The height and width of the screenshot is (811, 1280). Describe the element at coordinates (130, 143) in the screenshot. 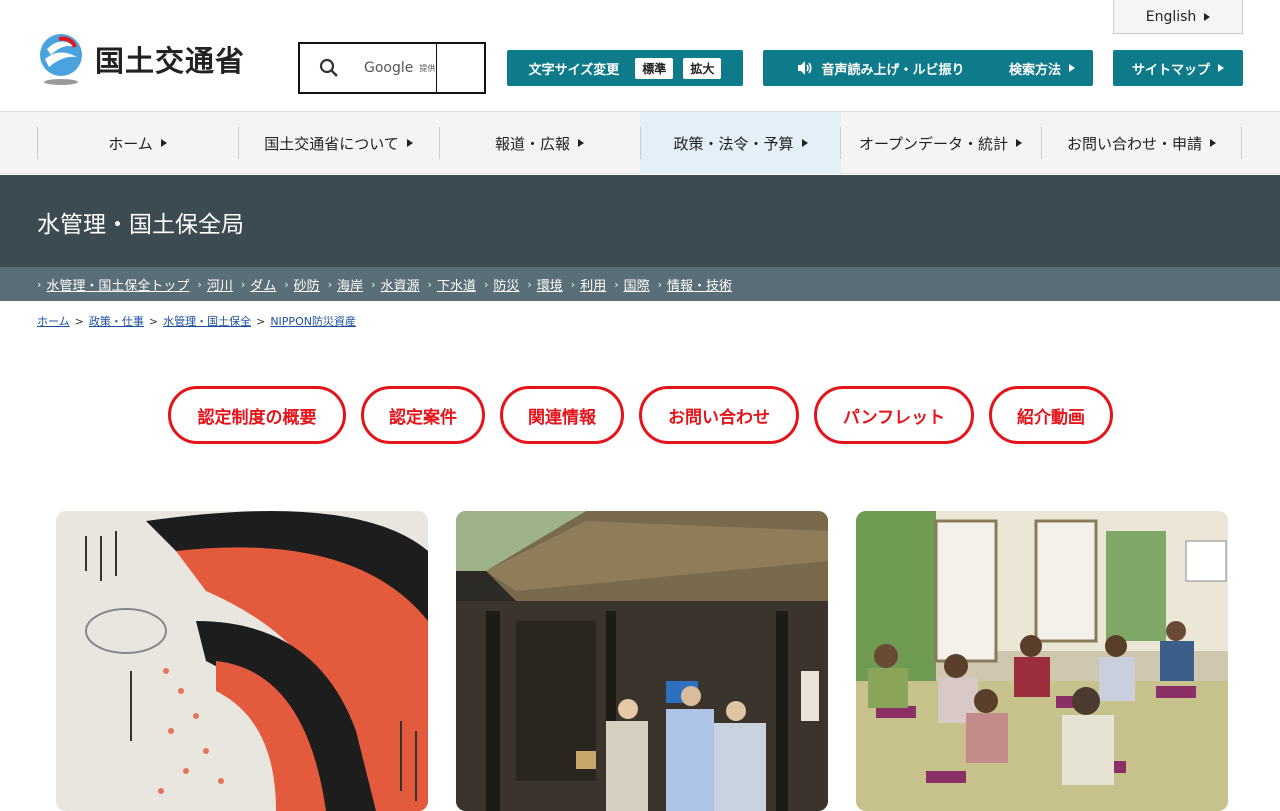

I see `gnav-label: ホーム` at that location.